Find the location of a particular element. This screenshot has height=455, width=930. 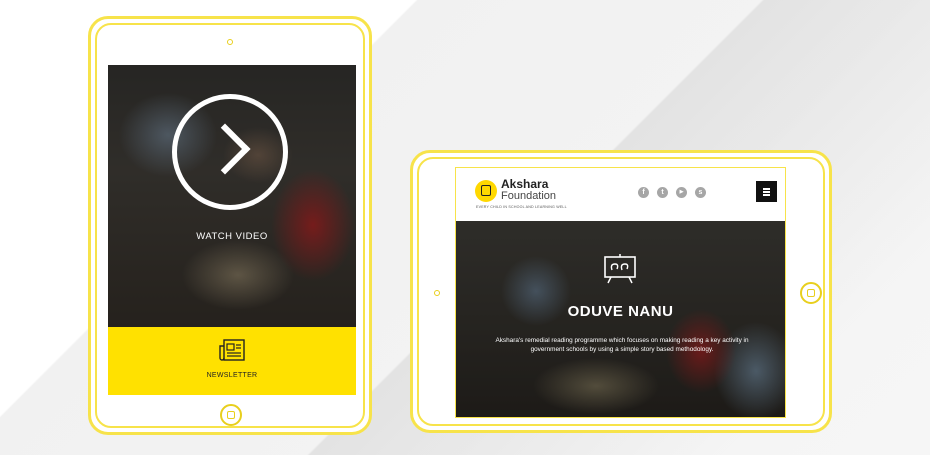

skype-icon: s is located at coordinates (700, 192).